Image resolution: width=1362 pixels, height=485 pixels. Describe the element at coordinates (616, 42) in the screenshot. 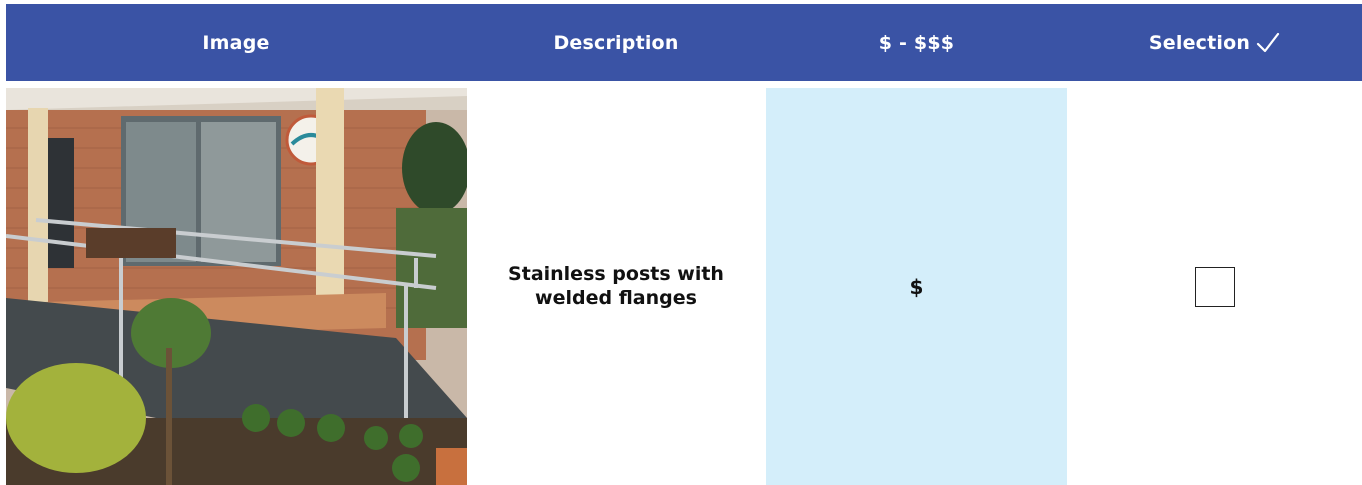

I see `header-description: Description` at that location.